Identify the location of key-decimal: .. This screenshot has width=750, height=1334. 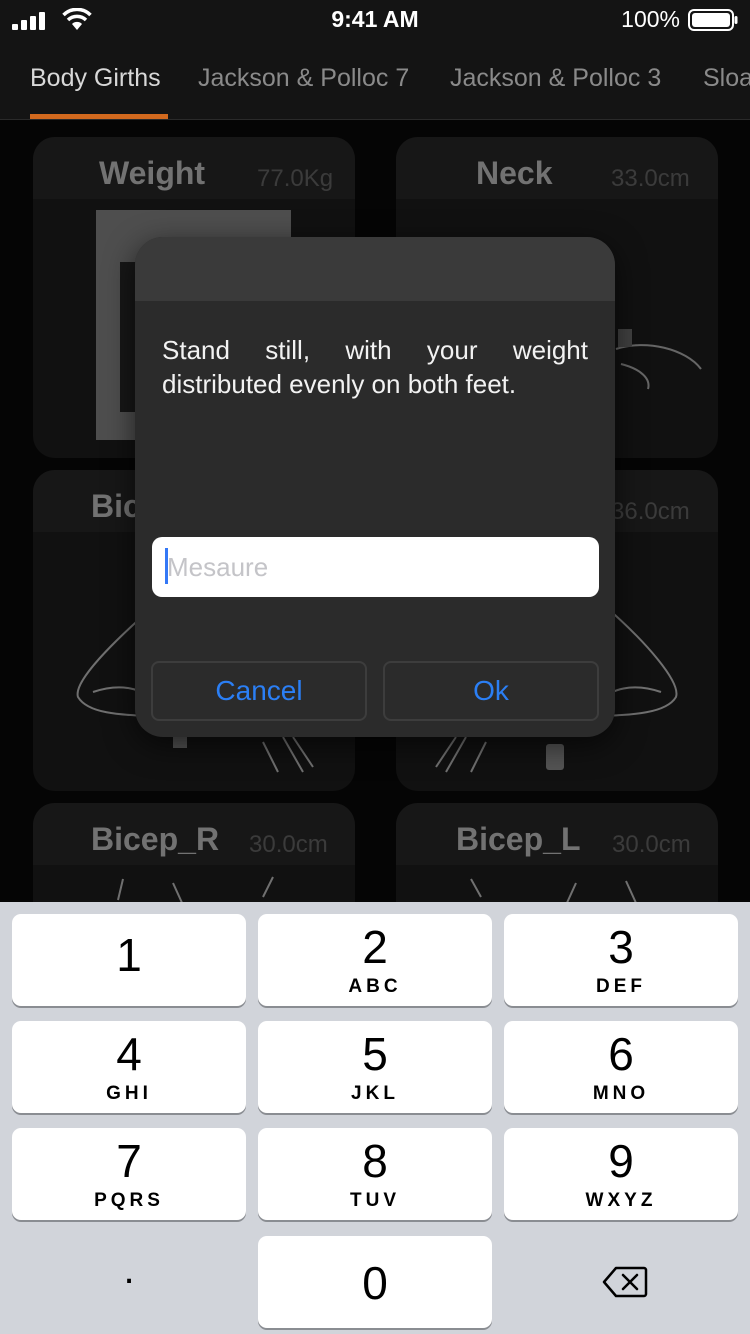
(129, 1282).